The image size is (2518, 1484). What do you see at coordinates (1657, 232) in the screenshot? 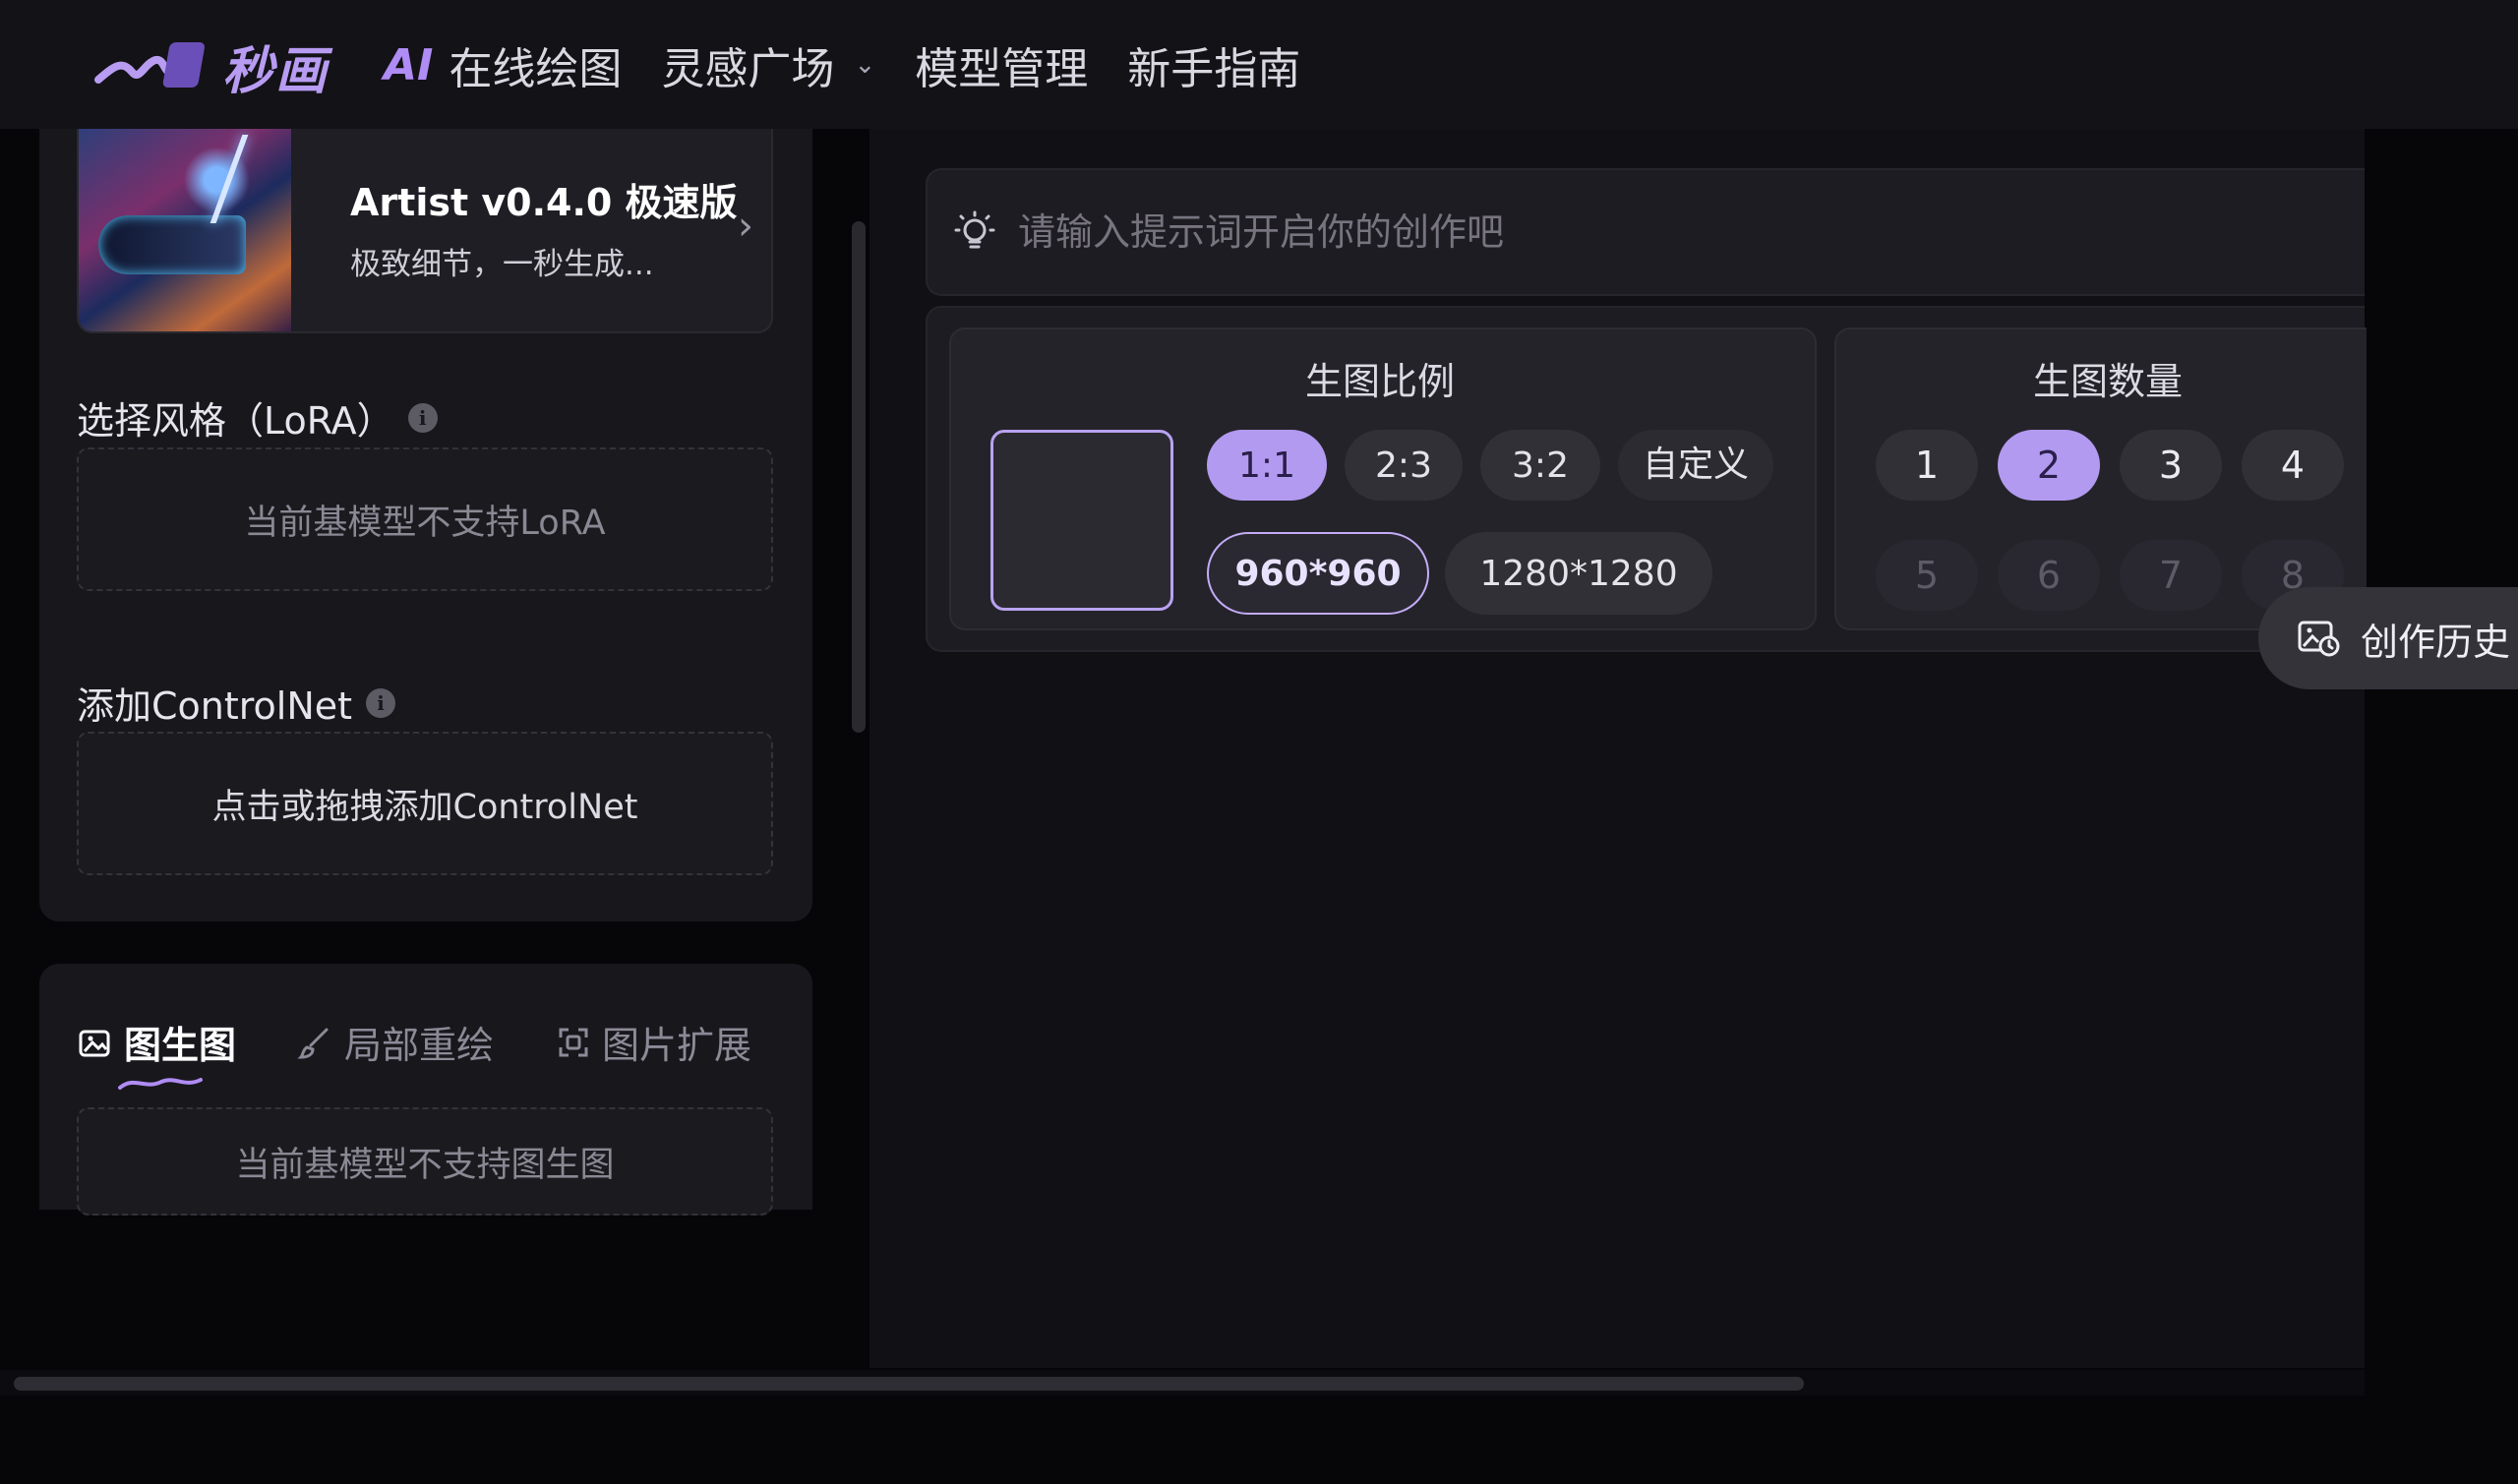
I see `prompt-input` at bounding box center [1657, 232].